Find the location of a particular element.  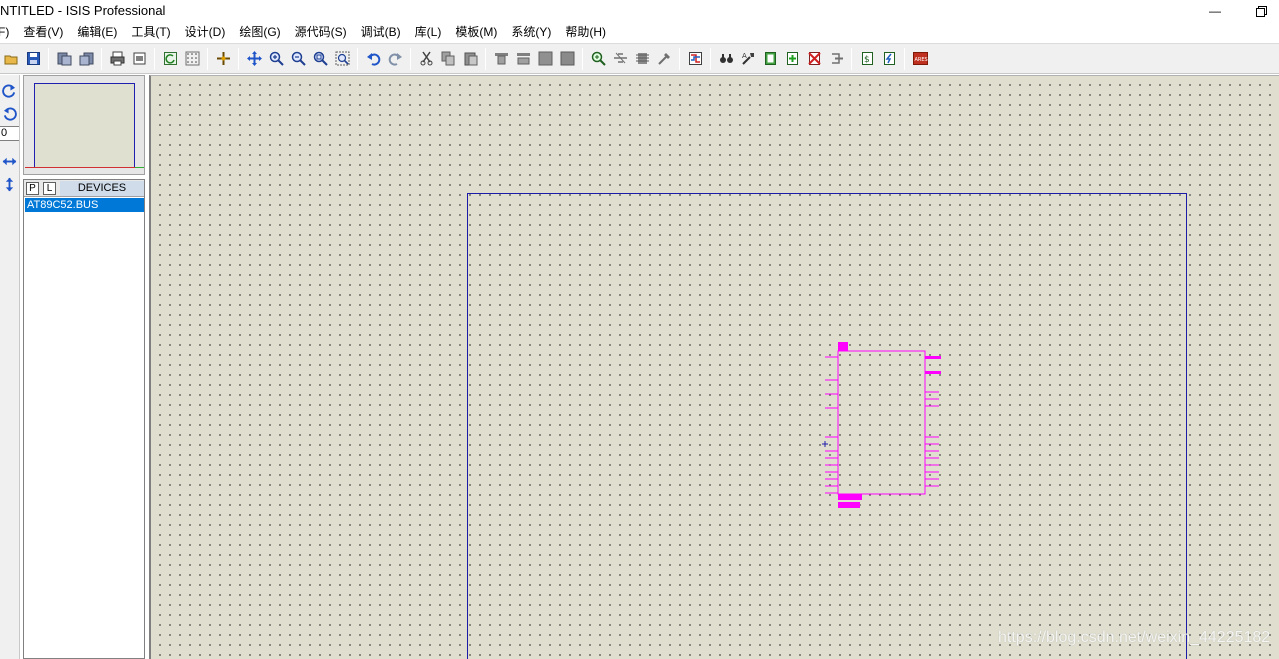

copy-button is located at coordinates (448, 58).